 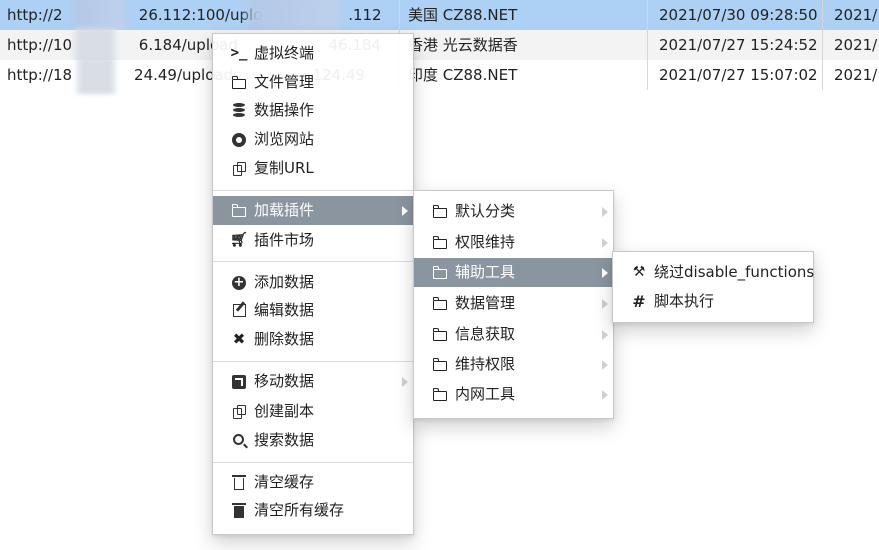 What do you see at coordinates (239, 381) in the screenshot?
I see `share-icon` at bounding box center [239, 381].